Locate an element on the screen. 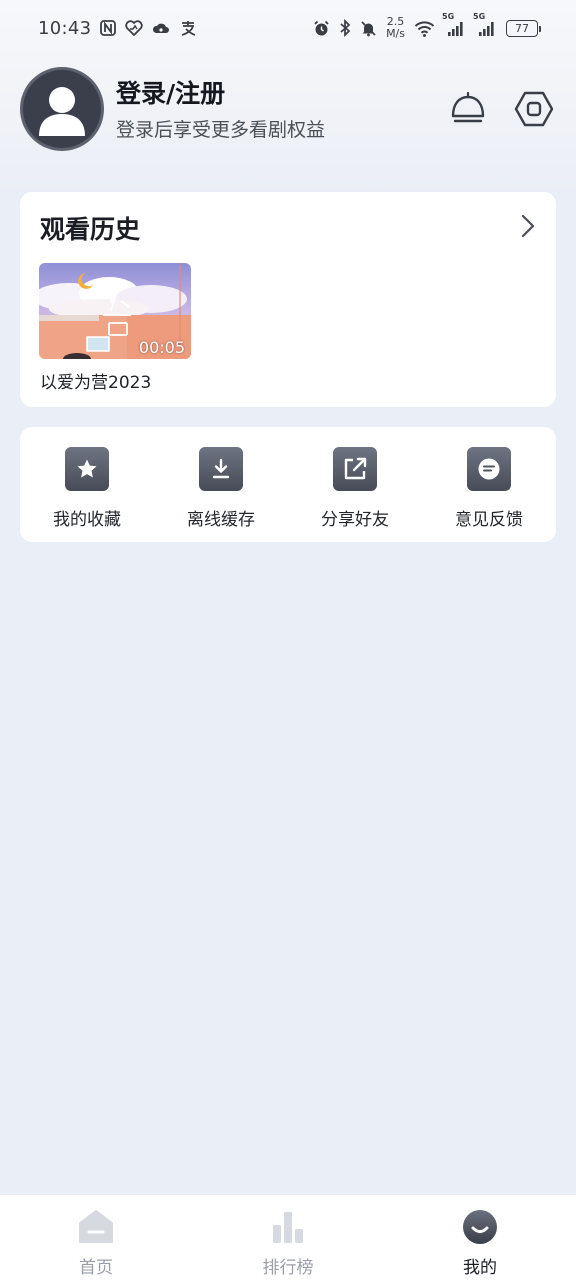  profile-text: 登录/注册 登录后享受更多看剧权益 is located at coordinates (220, 109).